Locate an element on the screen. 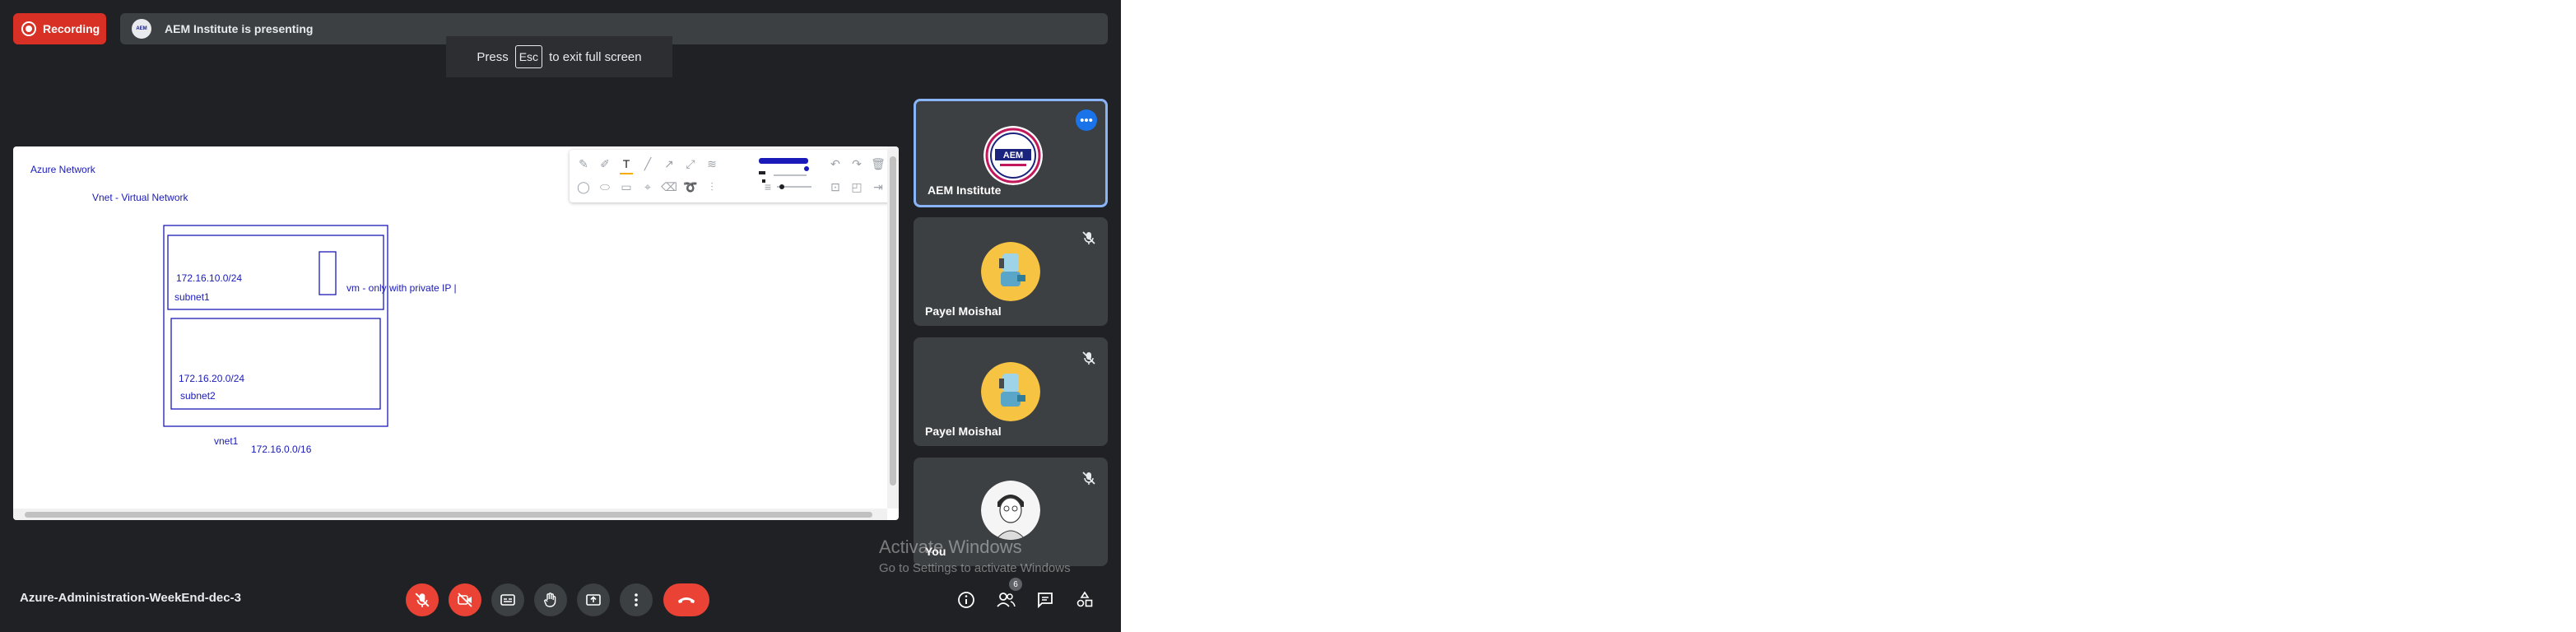 The height and width of the screenshot is (632, 2576). select-icon: ⌖ is located at coordinates (648, 187).